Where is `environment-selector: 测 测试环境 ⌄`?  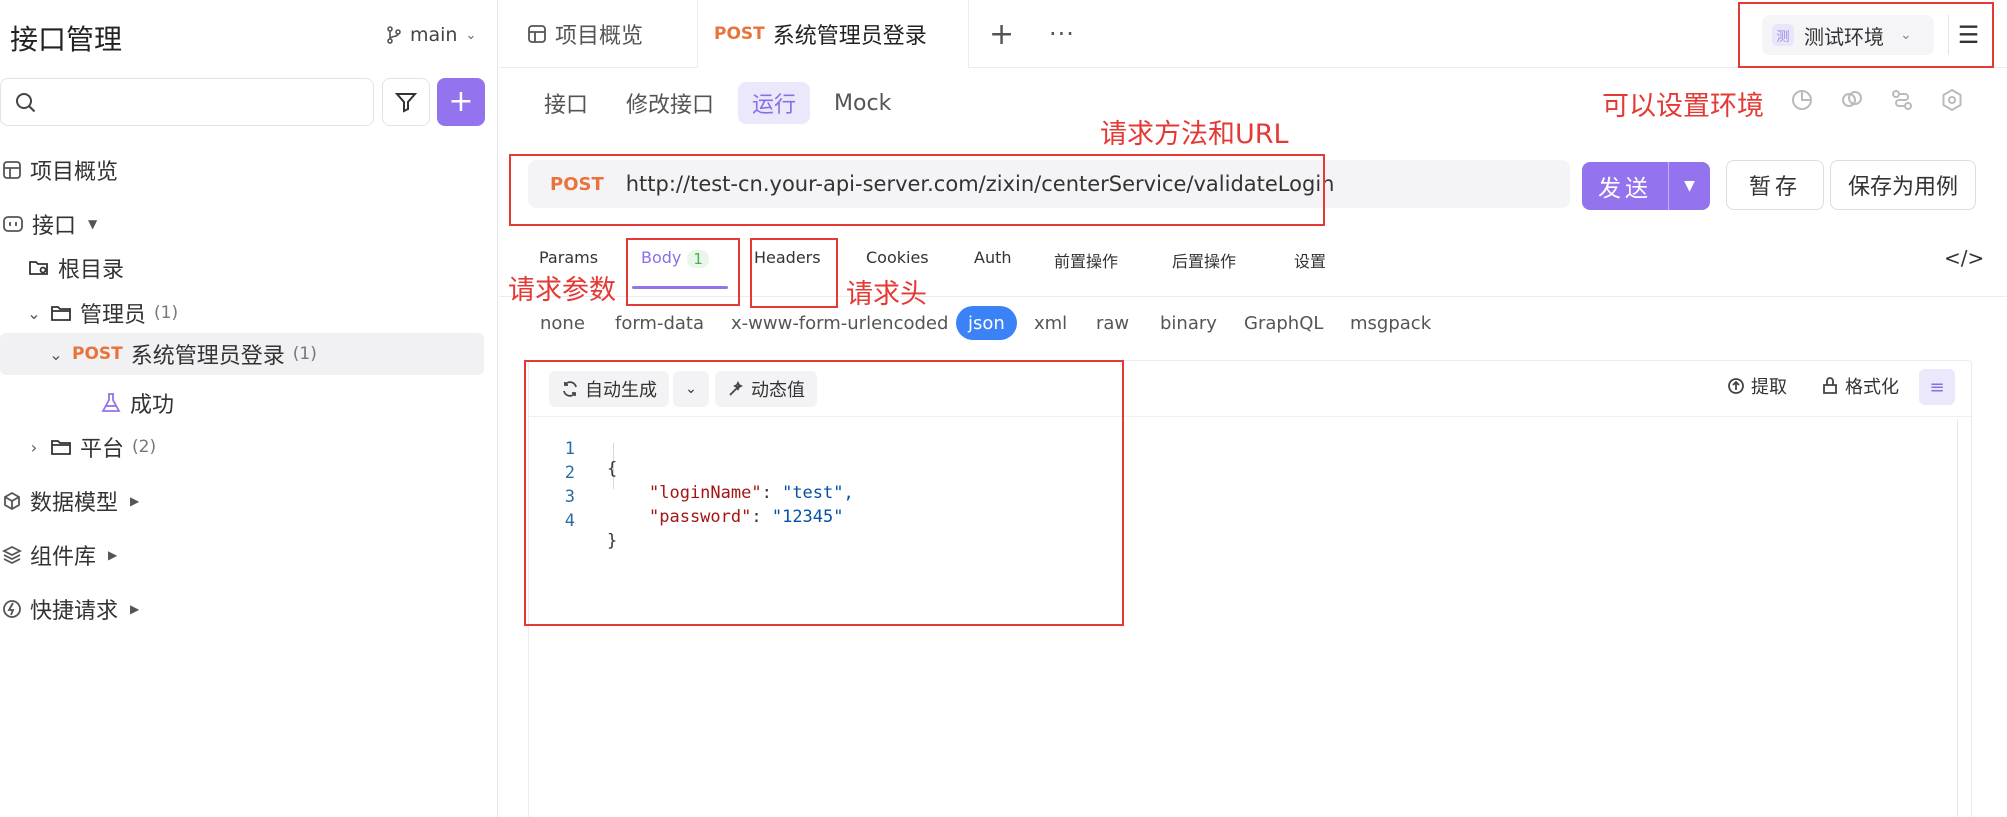 environment-selector: 测 测试环境 ⌄ is located at coordinates (1848, 35).